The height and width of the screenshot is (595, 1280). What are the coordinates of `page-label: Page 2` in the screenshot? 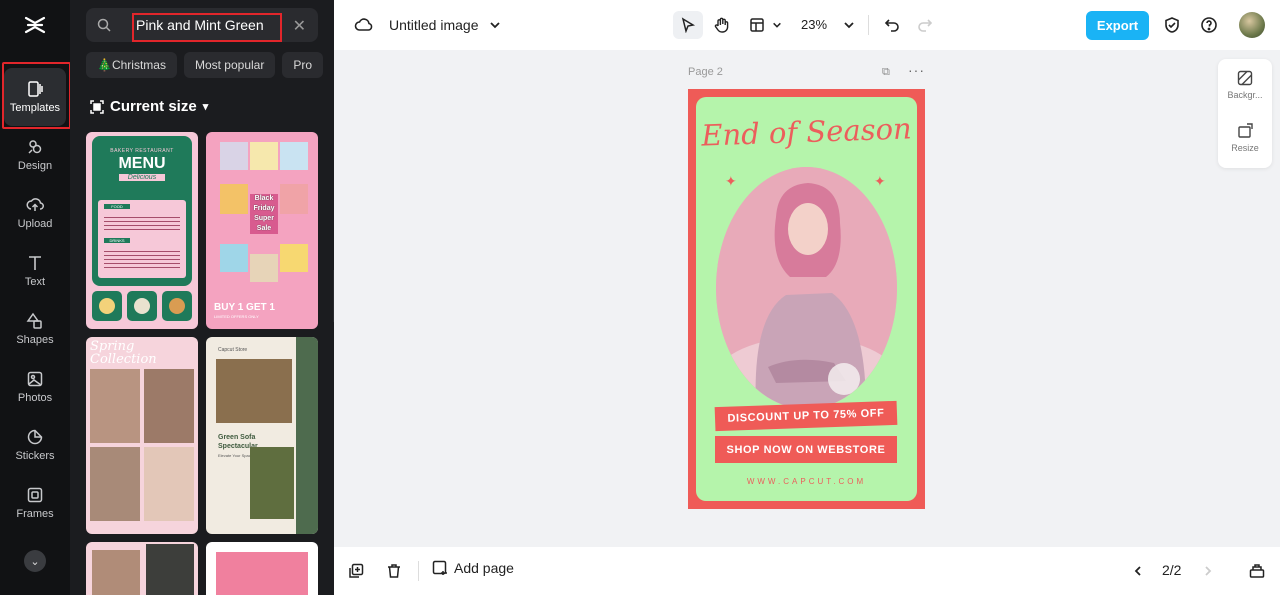 It's located at (705, 72).